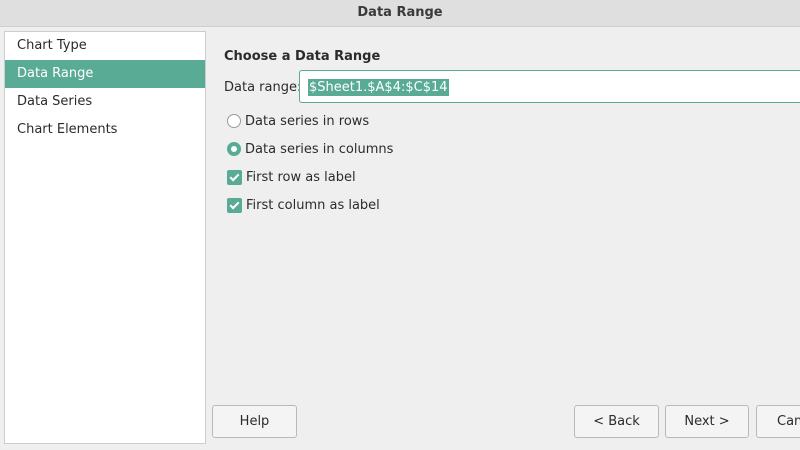  Describe the element at coordinates (778, 421) in the screenshot. I see `cancel-button: Can` at that location.